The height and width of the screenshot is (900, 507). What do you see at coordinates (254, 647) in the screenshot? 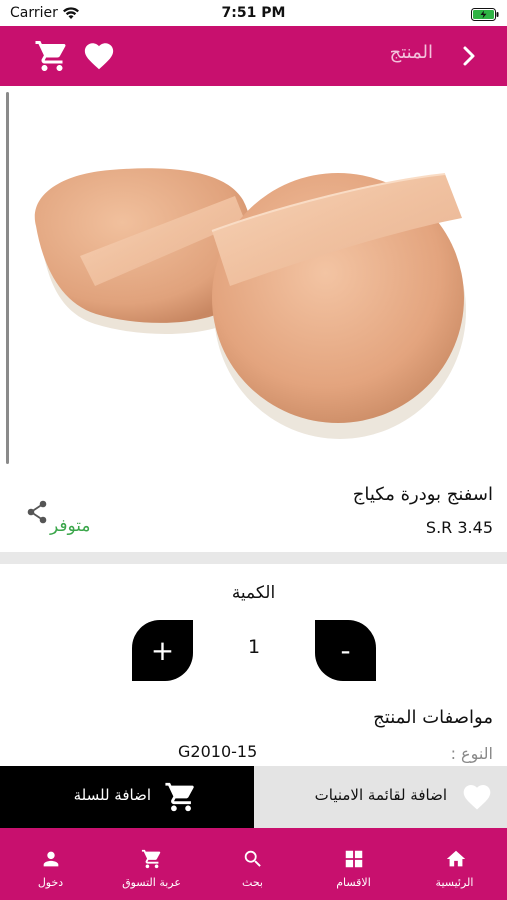
I see `quantity-value: 1` at bounding box center [254, 647].